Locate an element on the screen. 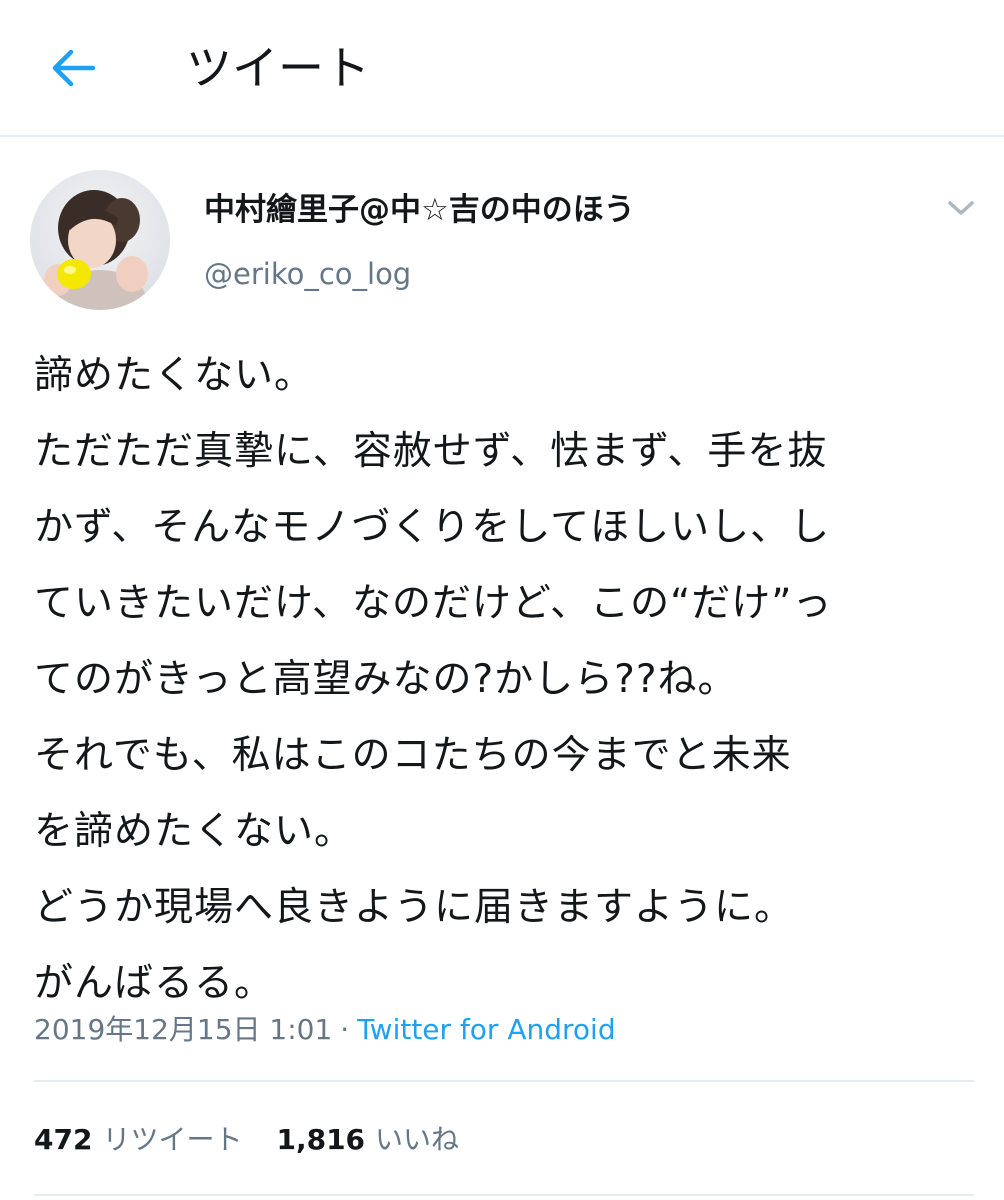  likes-label: いいね is located at coordinates (417, 1139).